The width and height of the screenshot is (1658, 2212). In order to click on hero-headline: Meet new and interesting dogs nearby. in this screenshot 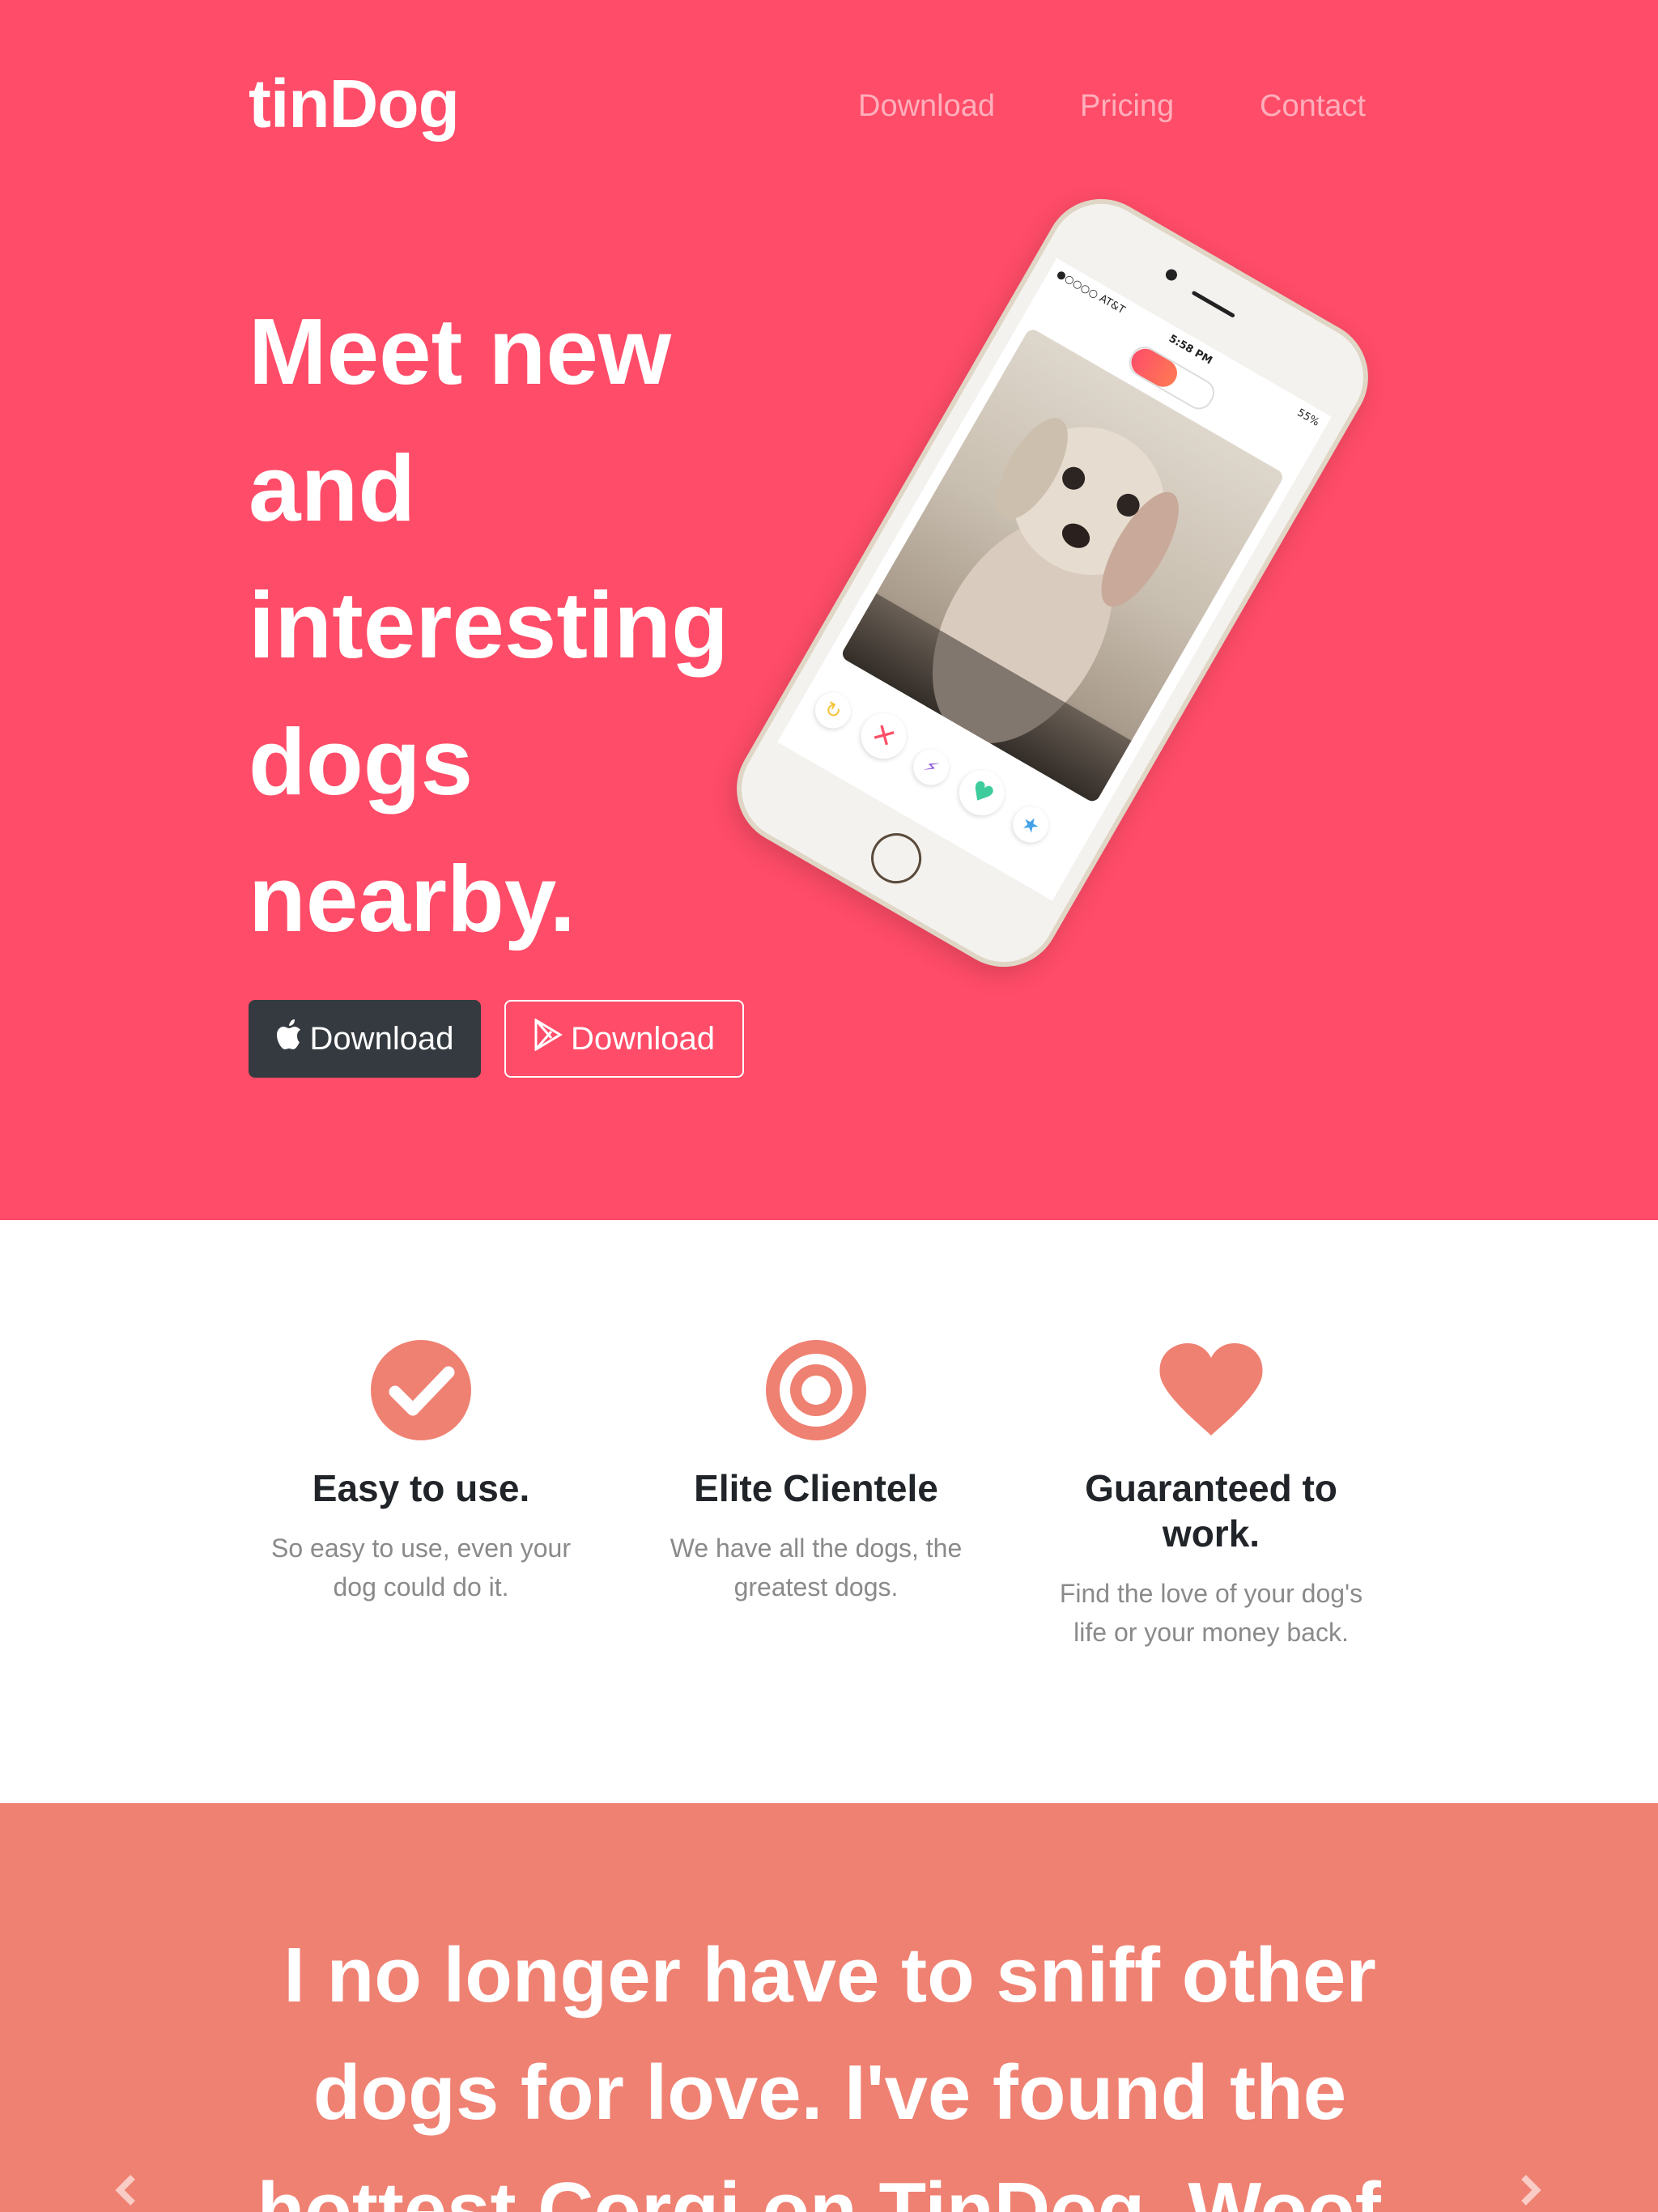, I will do `click(489, 625)`.